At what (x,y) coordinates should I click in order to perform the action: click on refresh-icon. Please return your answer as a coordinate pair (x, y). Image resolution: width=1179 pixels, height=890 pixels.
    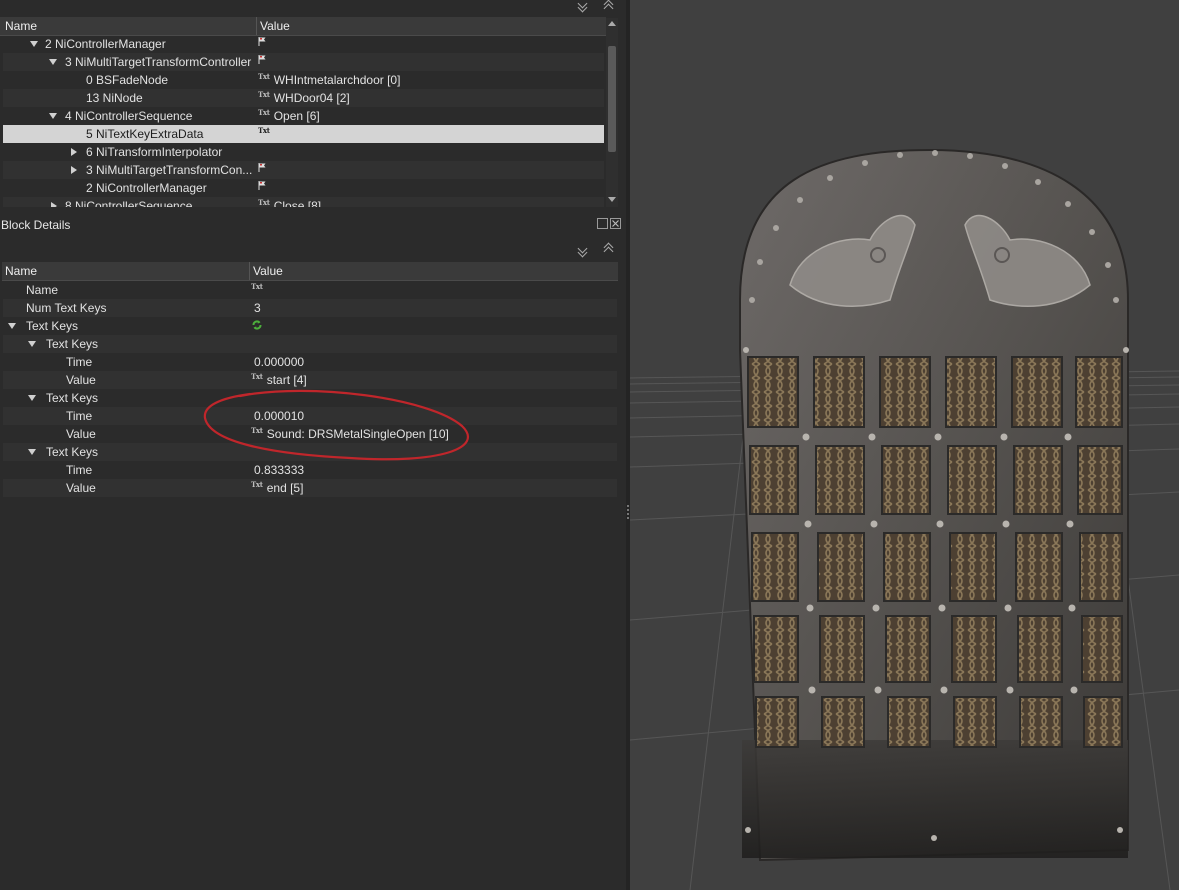
    Looking at the image, I should click on (257, 325).